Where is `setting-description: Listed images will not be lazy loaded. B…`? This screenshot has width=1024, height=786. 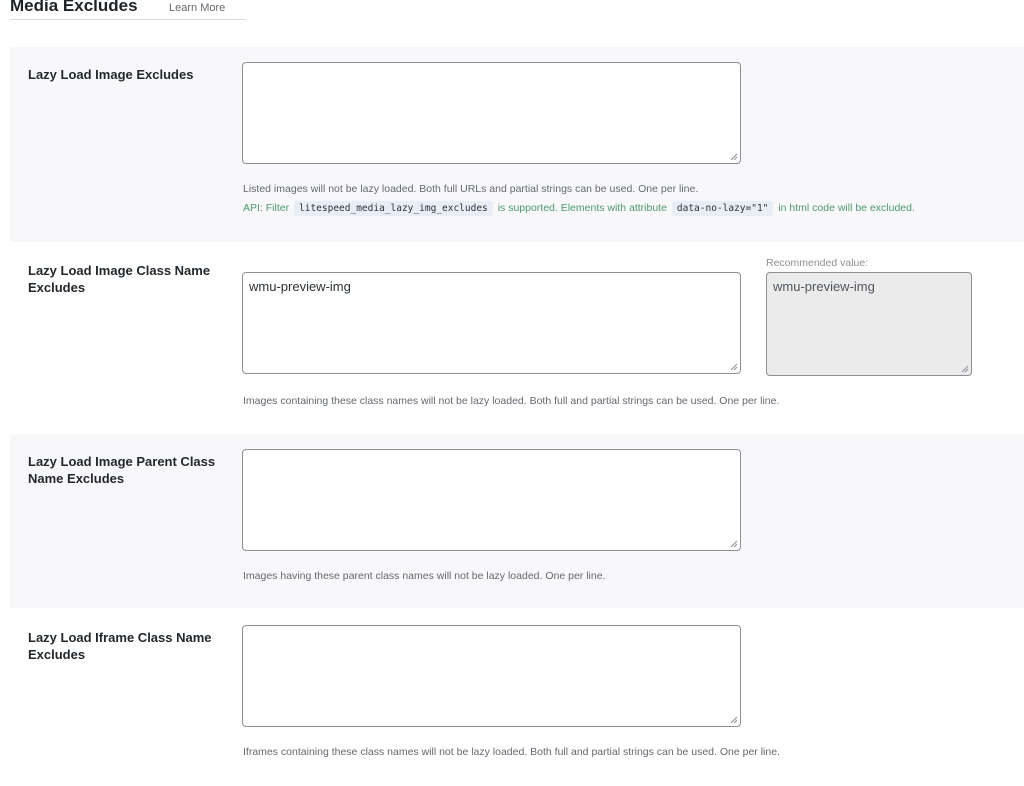 setting-description: Listed images will not be lazy loaded. B… is located at coordinates (471, 189).